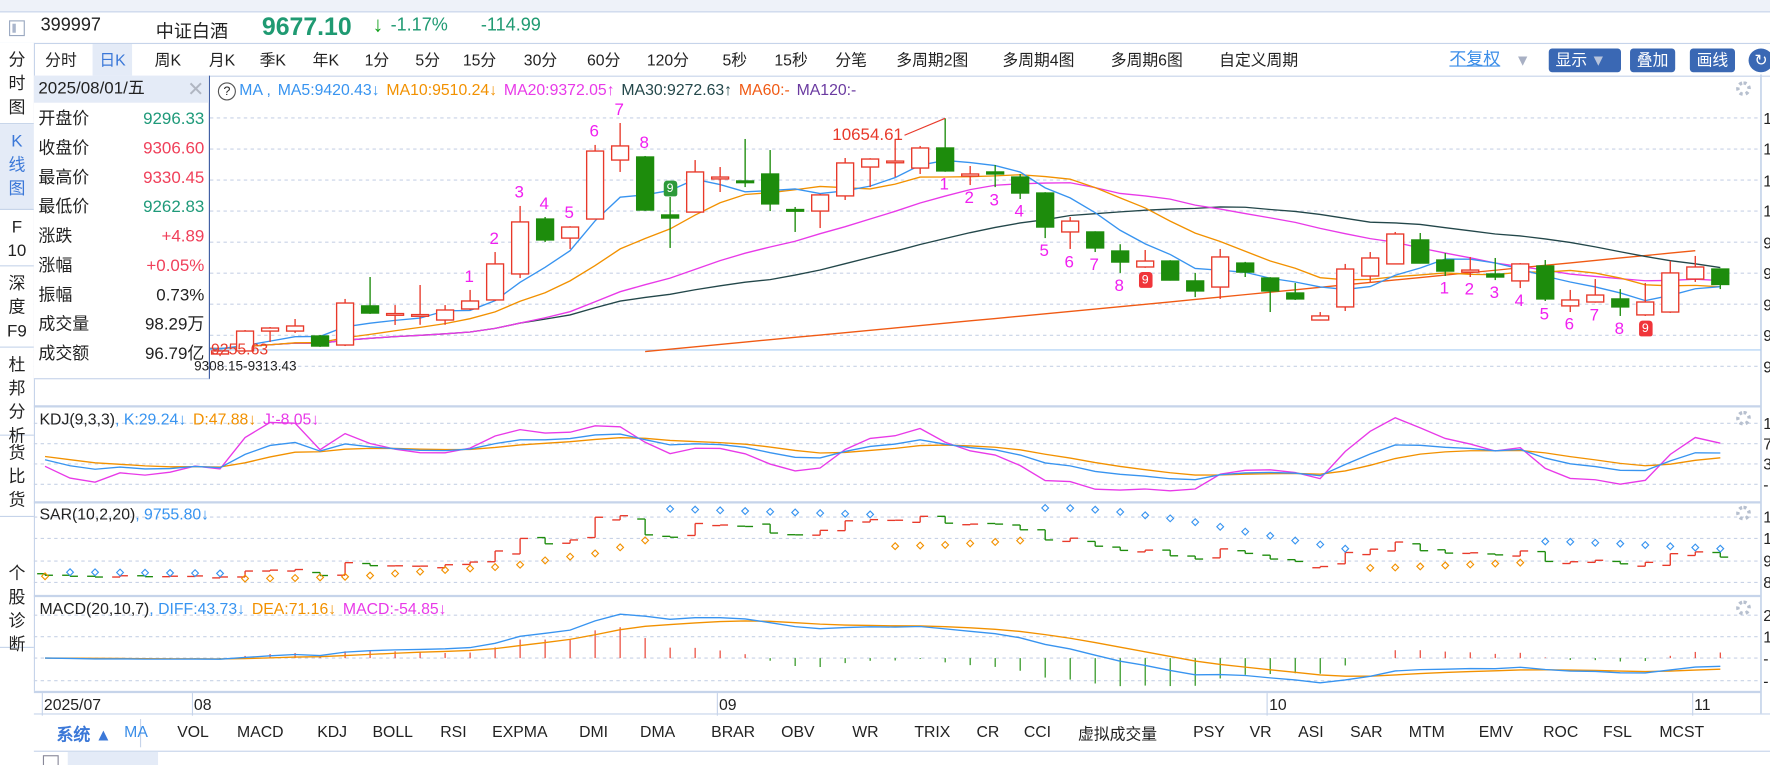  I want to click on indicator-mcst: MCST, so click(1681, 731).